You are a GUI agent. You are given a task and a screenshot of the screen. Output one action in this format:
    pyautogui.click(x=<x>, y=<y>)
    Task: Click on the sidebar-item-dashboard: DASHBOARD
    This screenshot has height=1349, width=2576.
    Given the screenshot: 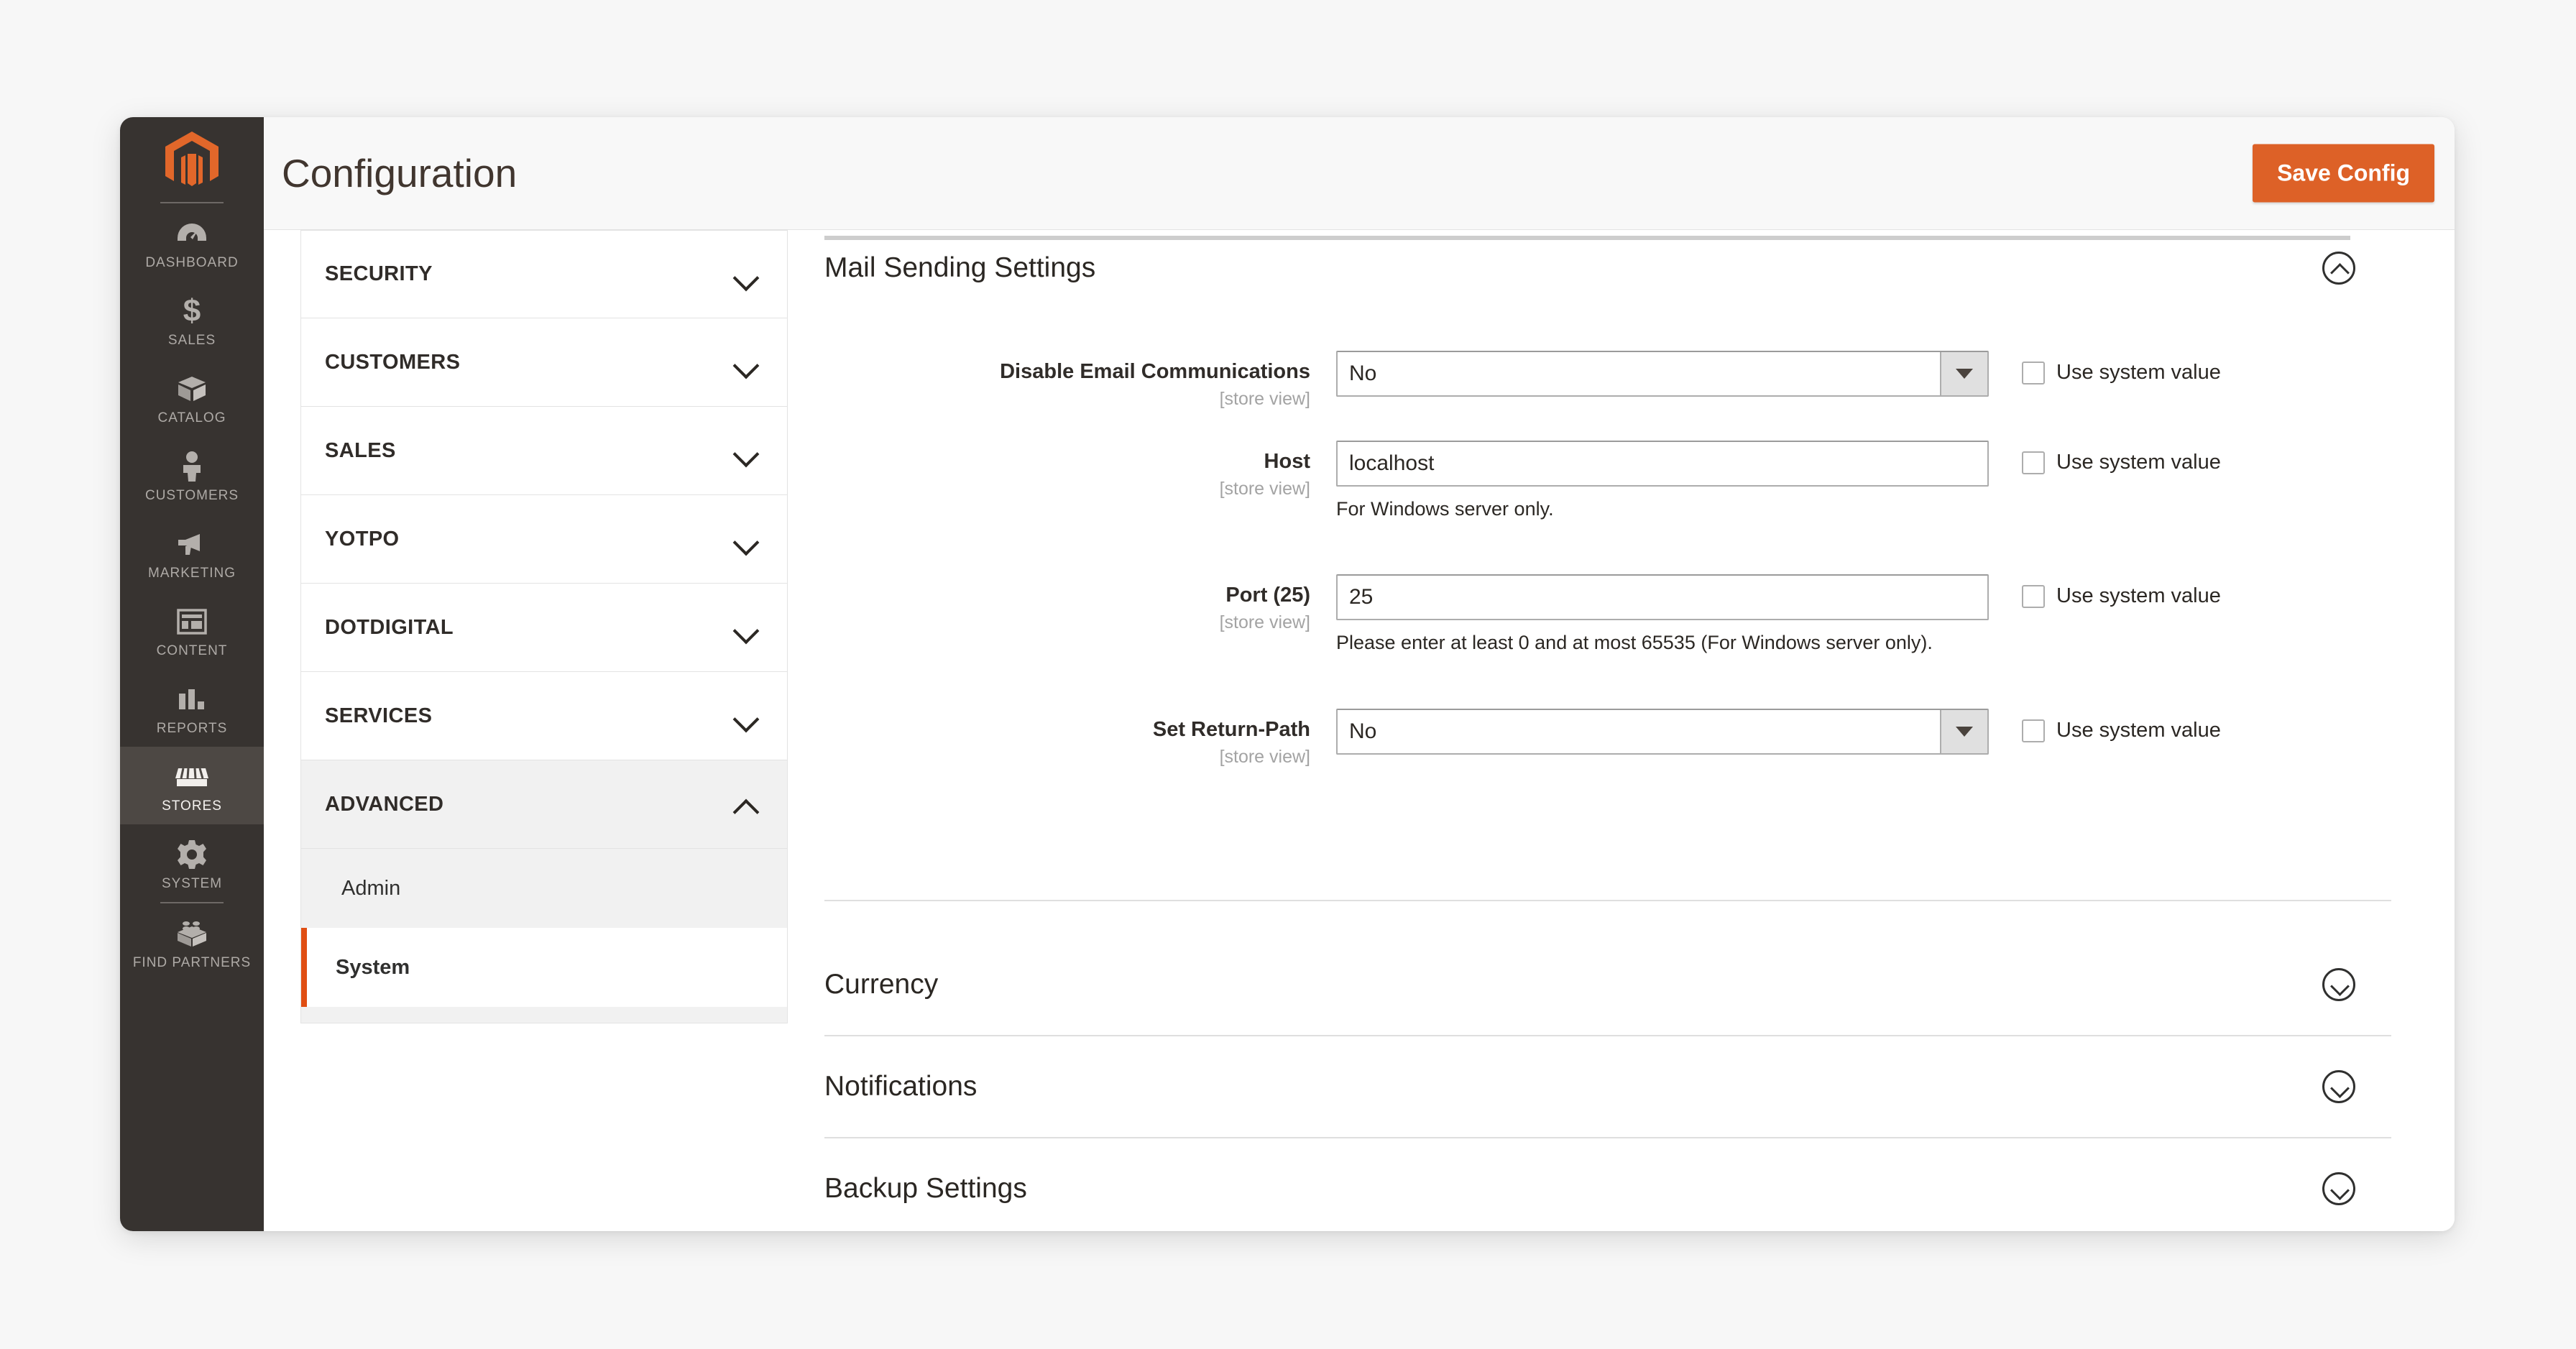 What is the action you would take?
    pyautogui.click(x=192, y=242)
    